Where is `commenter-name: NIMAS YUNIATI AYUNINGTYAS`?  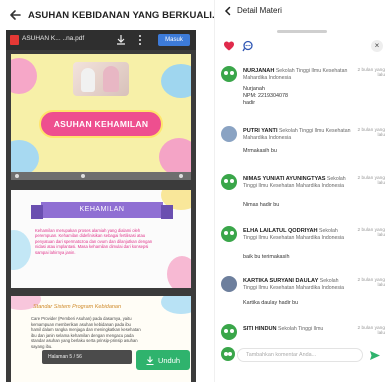 commenter-name: NIMAS YUNIATI AYUNINGTYAS is located at coordinates (284, 179).